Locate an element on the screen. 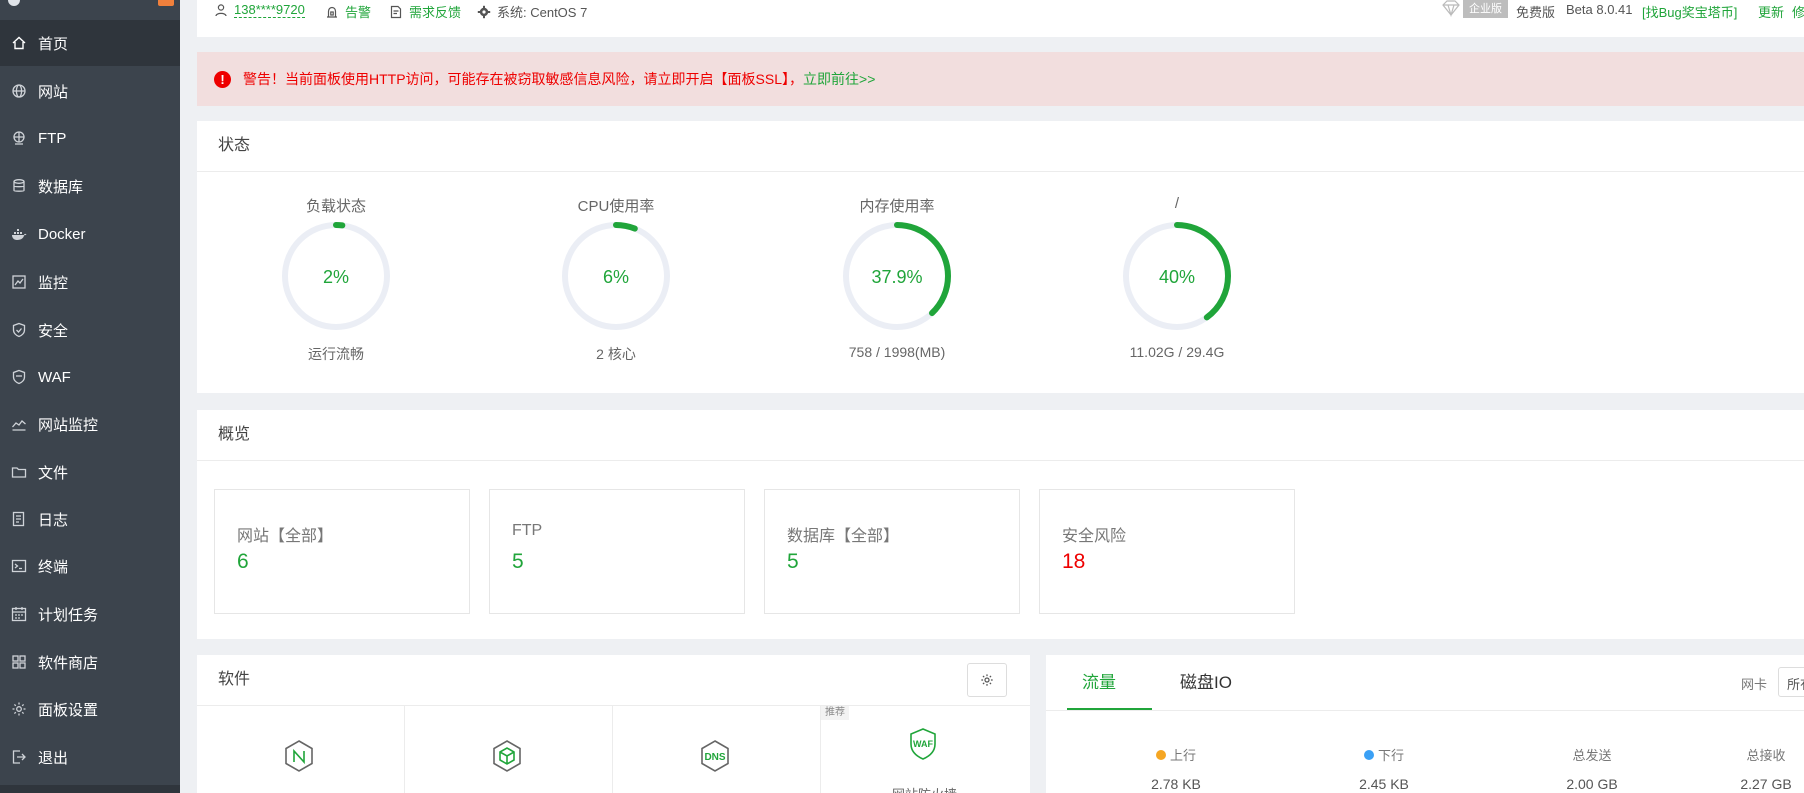 Image resolution: width=1804 pixels, height=793 pixels. card-value: 6 is located at coordinates (243, 562).